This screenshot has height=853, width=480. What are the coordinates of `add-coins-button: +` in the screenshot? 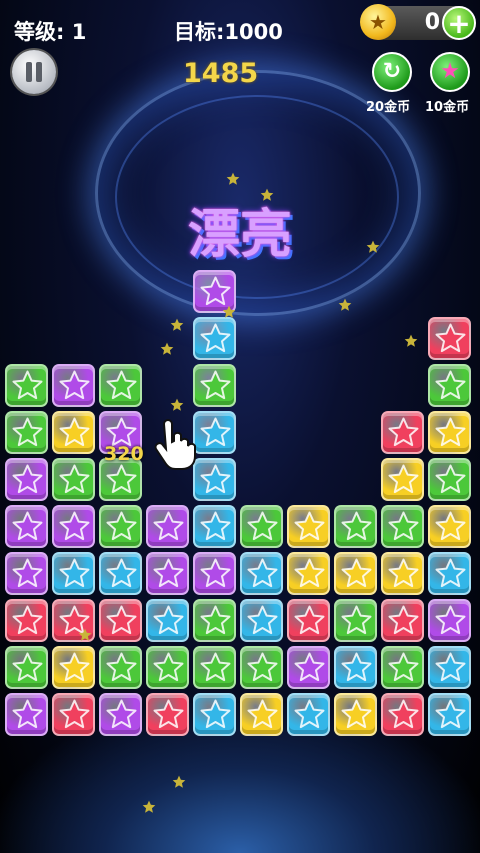 It's located at (459, 23).